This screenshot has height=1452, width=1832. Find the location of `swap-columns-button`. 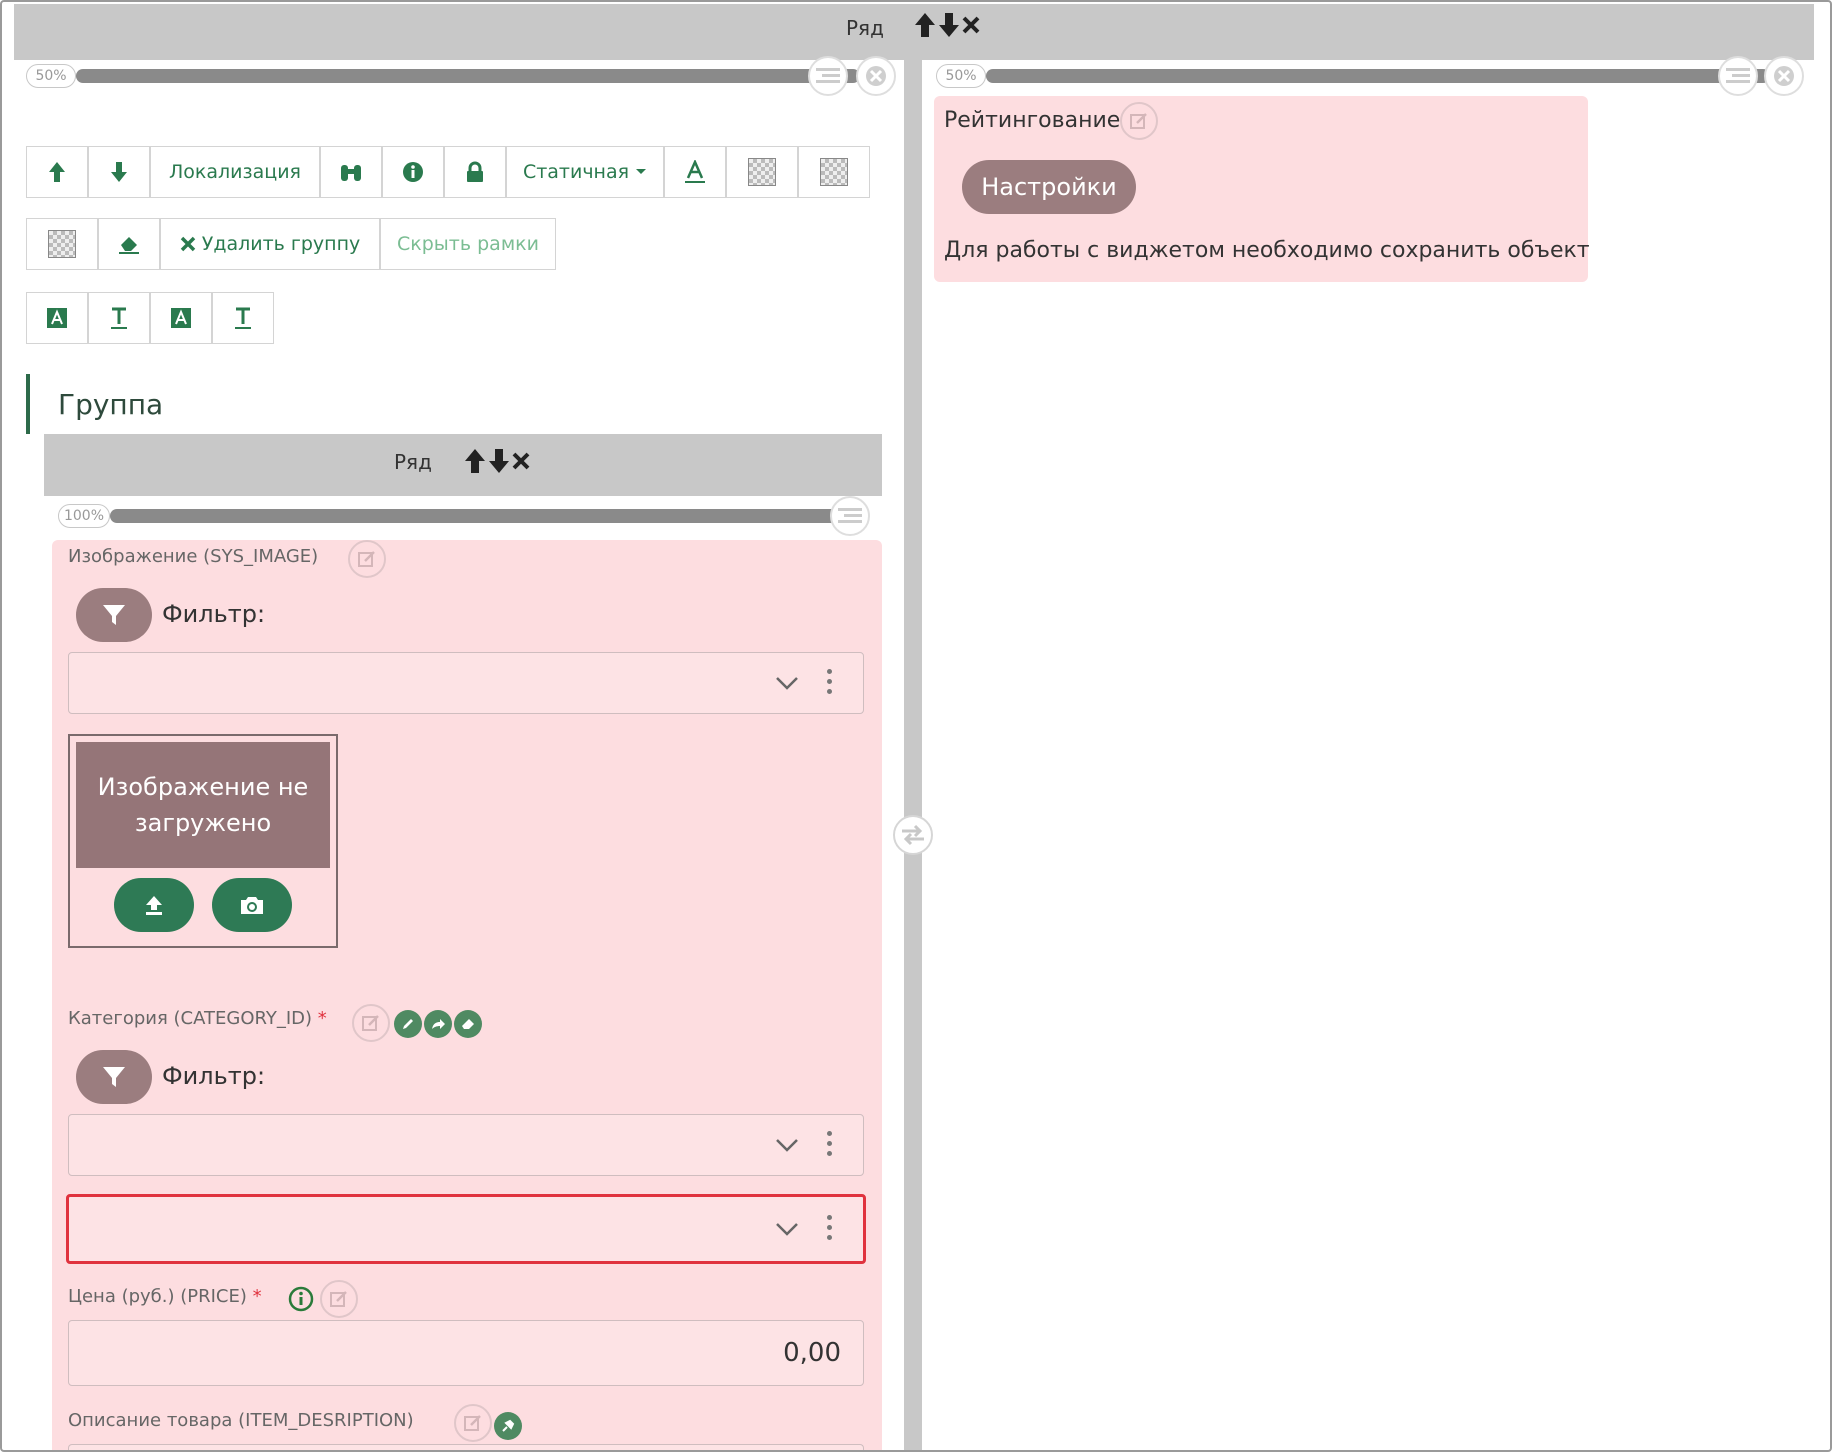

swap-columns-button is located at coordinates (913, 835).